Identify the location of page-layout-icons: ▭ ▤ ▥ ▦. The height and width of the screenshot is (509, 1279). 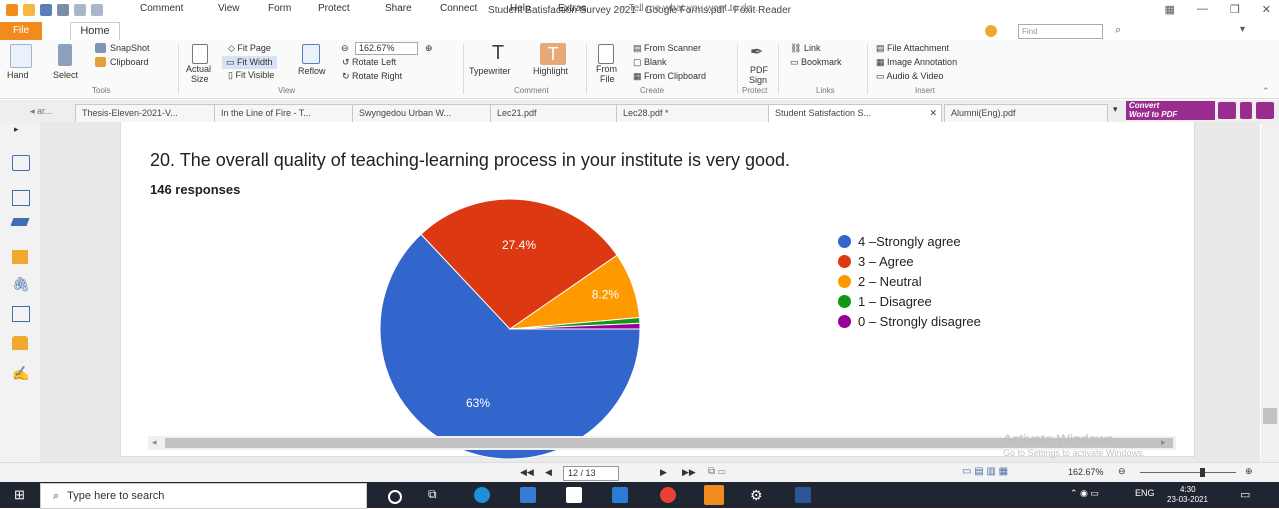
(985, 471).